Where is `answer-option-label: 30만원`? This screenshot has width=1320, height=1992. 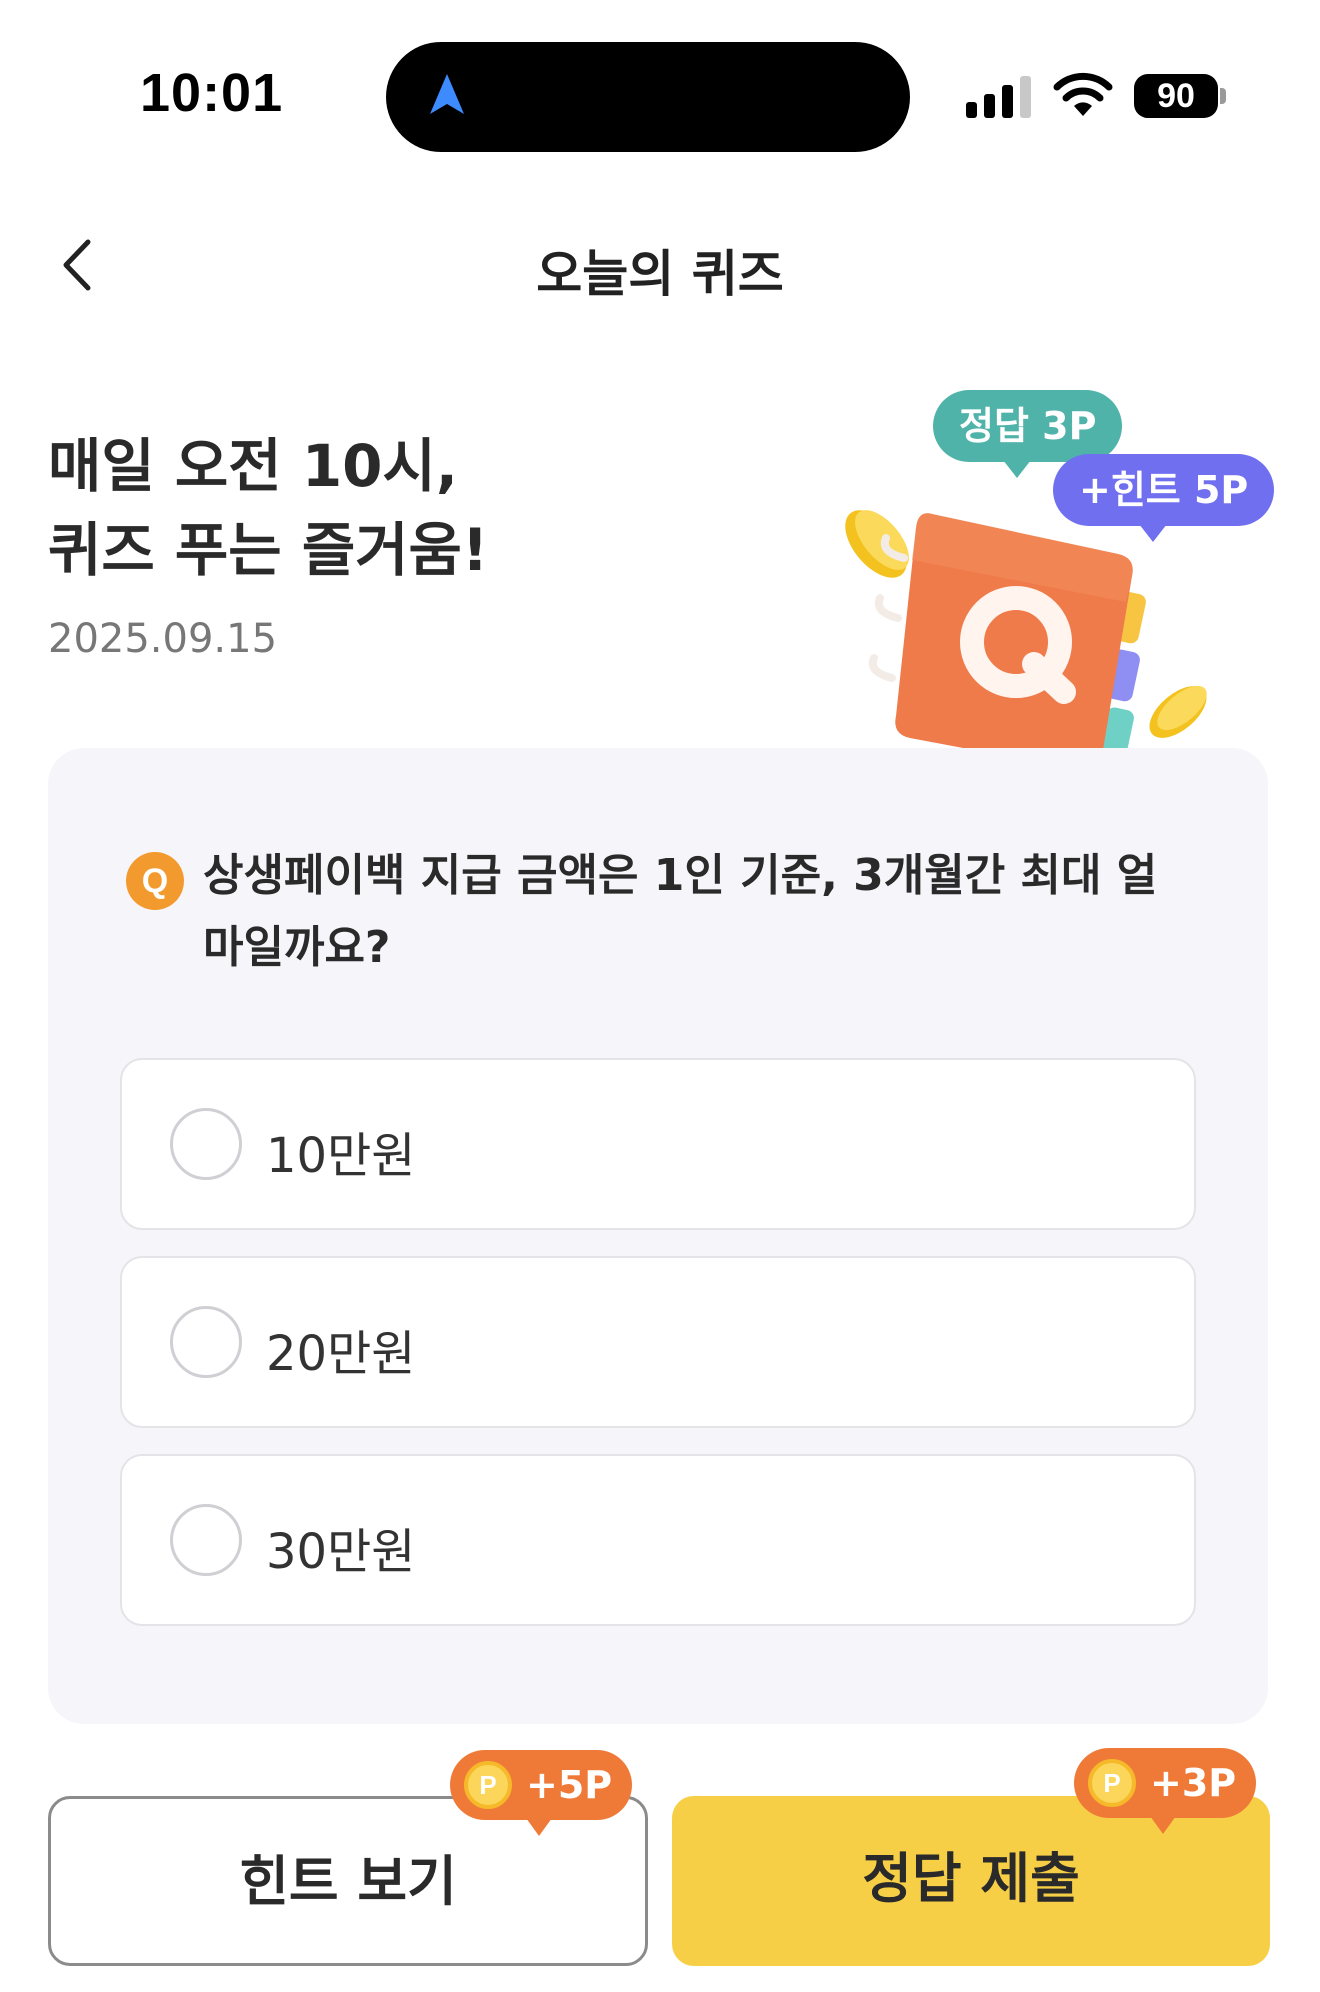 answer-option-label: 30만원 is located at coordinates (341, 1552).